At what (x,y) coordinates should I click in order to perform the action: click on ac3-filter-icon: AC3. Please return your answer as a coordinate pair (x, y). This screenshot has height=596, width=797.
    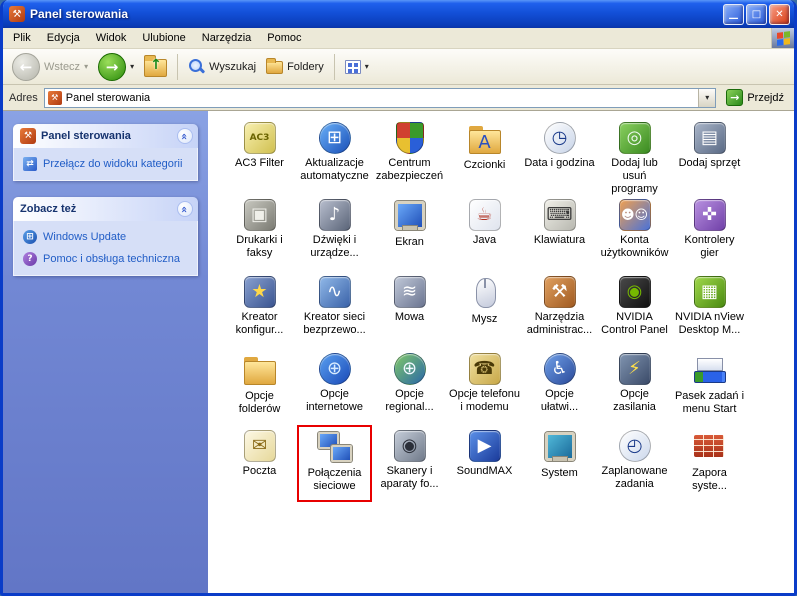
    Looking at the image, I should click on (259, 138).